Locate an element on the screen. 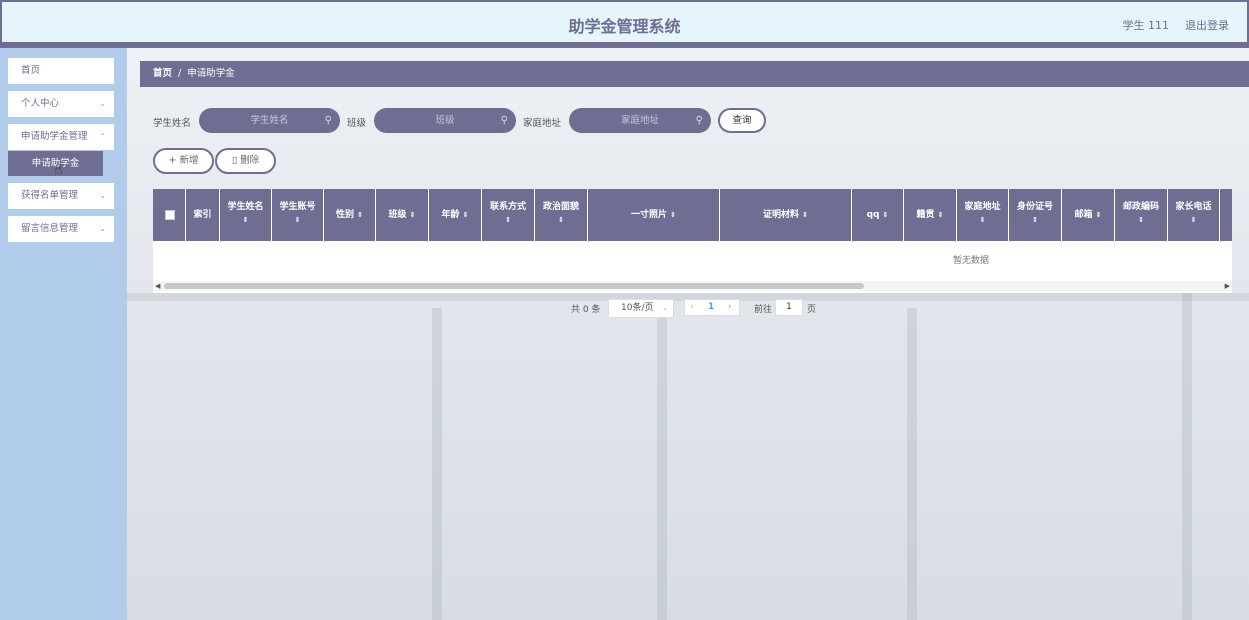 This screenshot has height=620, width=1249. input-placeholder: 班级 is located at coordinates (445, 120).